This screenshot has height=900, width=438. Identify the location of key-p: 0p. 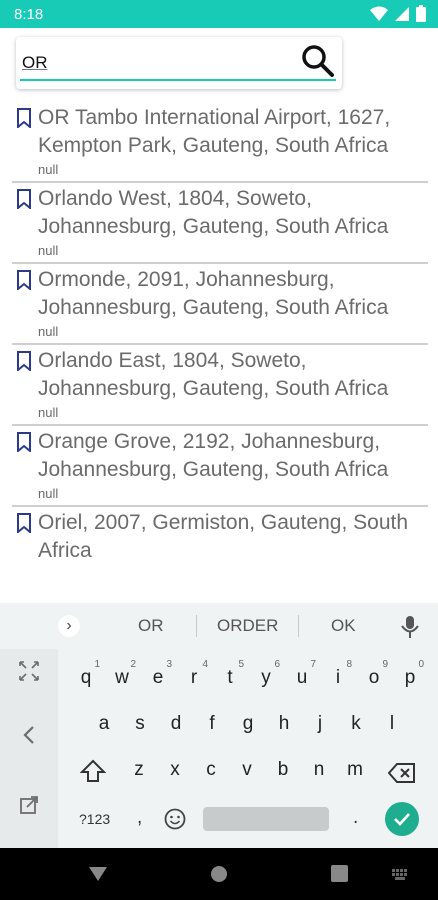
(410, 677).